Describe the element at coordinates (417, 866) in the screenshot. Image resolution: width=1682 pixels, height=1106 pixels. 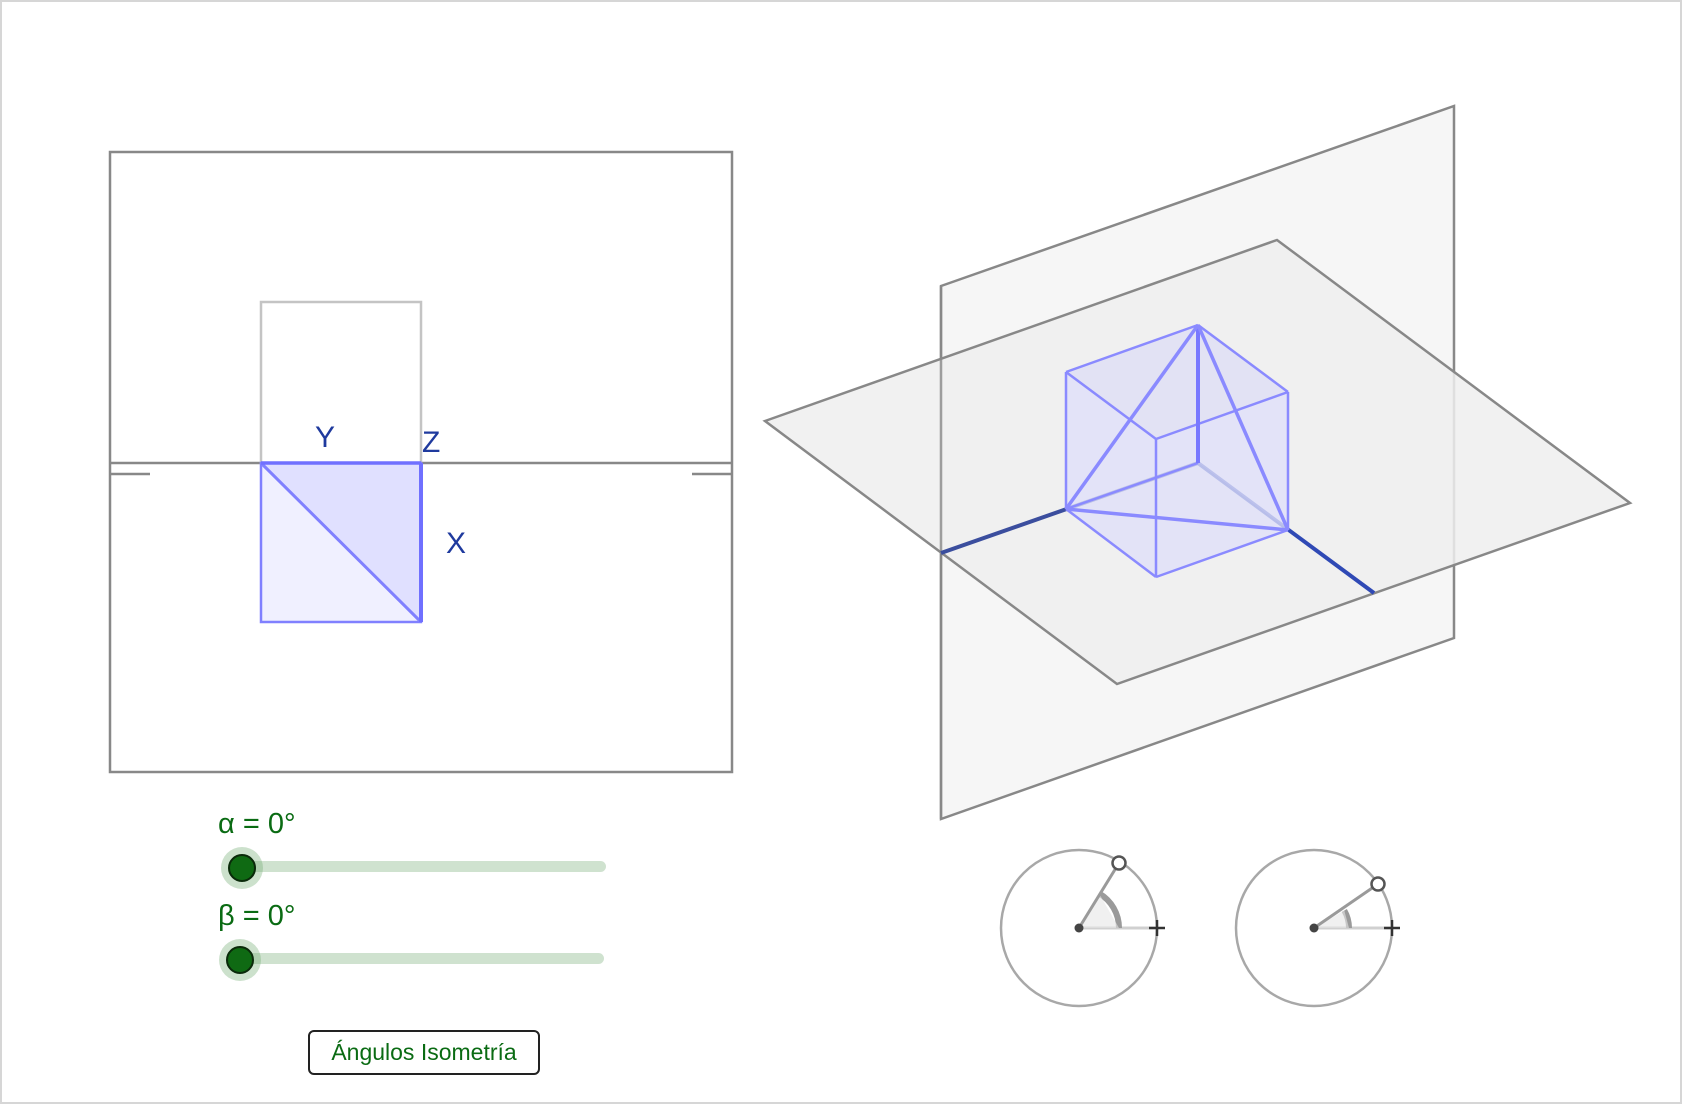
I see `alpha-slider-track` at that location.